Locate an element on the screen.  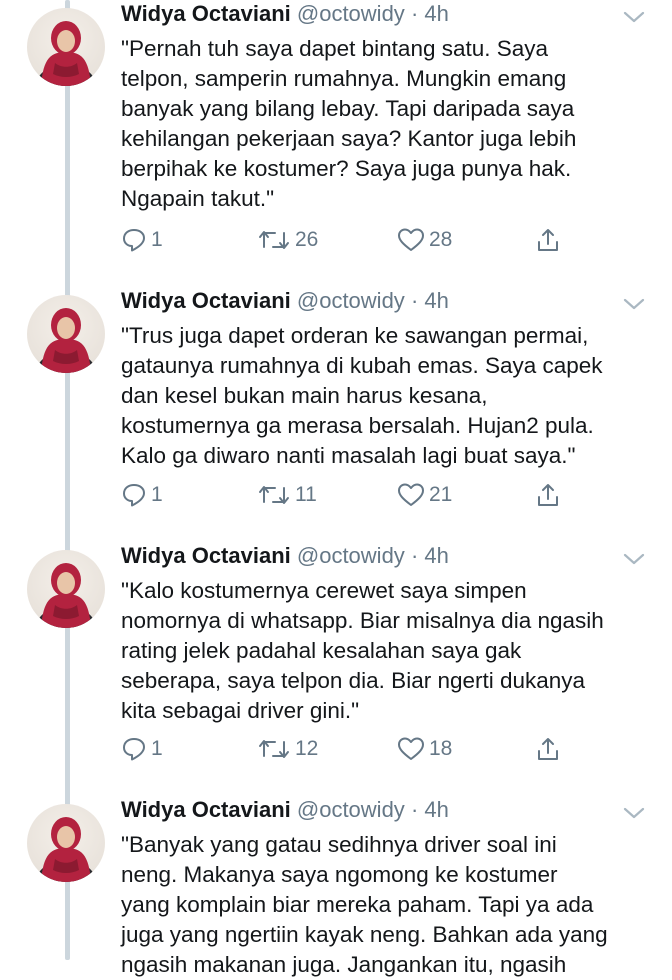
like-button: 28 is located at coordinates (424, 240).